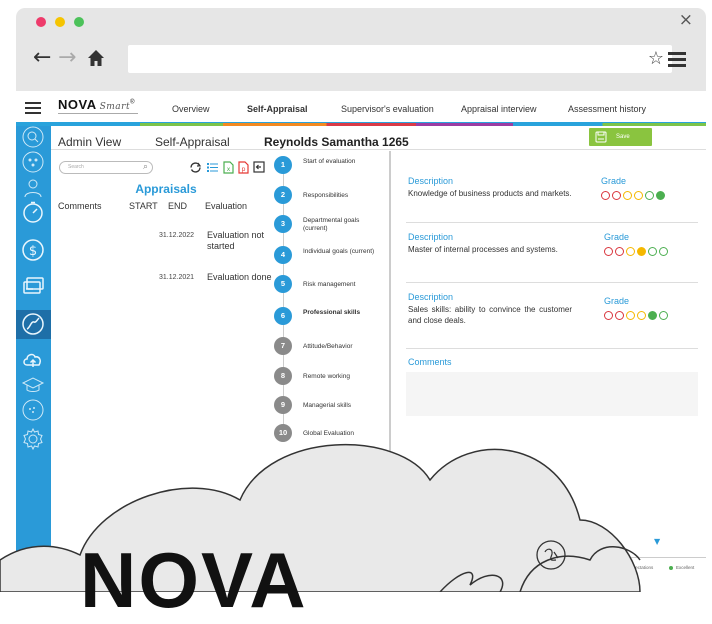 The width and height of the screenshot is (712, 624). I want to click on trend-icon, so click(33, 324).